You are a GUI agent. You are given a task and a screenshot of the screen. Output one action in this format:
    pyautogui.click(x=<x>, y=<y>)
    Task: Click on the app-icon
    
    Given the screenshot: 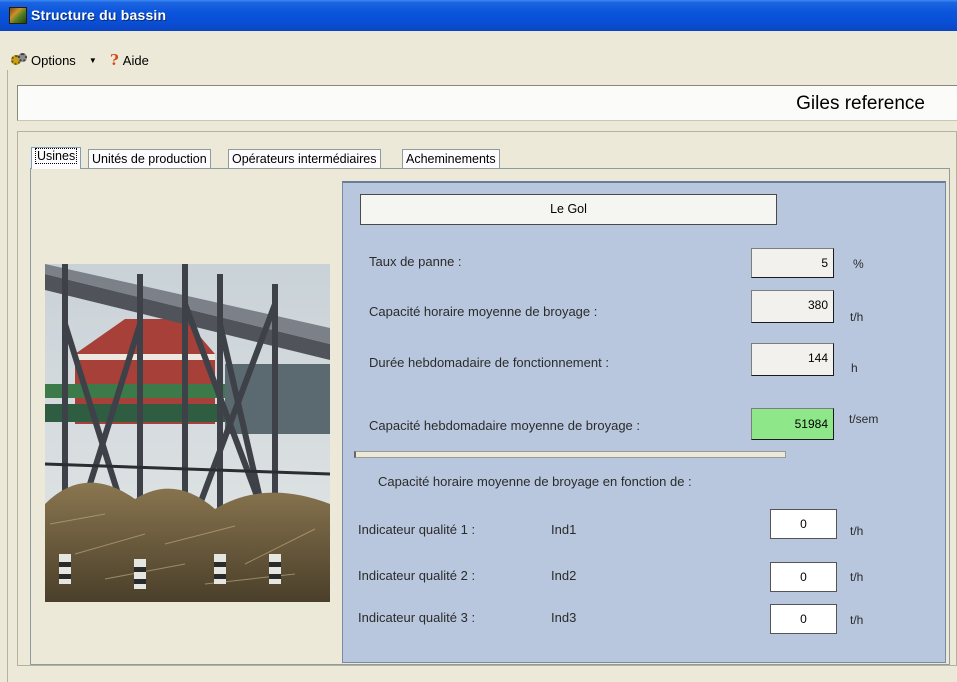 What is the action you would take?
    pyautogui.click(x=18, y=15)
    